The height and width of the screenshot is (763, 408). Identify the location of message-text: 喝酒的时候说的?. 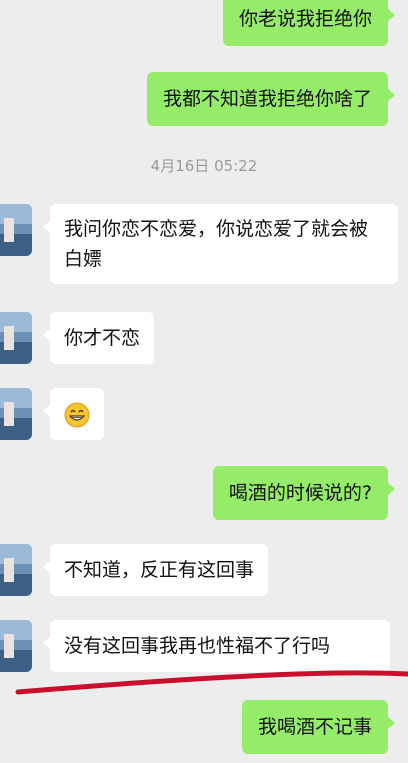
(300, 493).